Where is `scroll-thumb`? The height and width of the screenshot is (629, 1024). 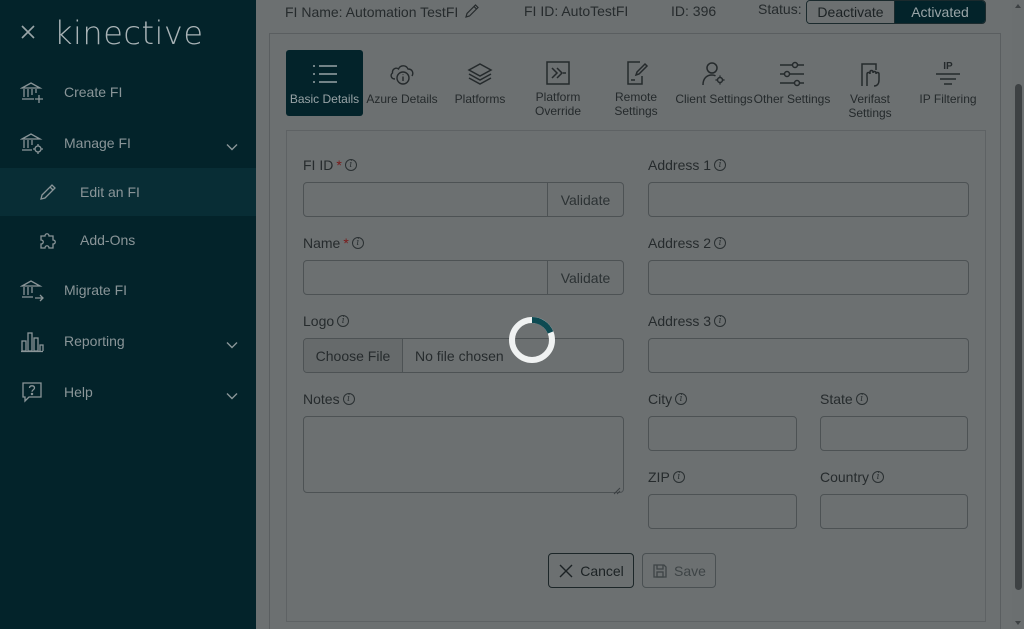
scroll-thumb is located at coordinates (1018, 337).